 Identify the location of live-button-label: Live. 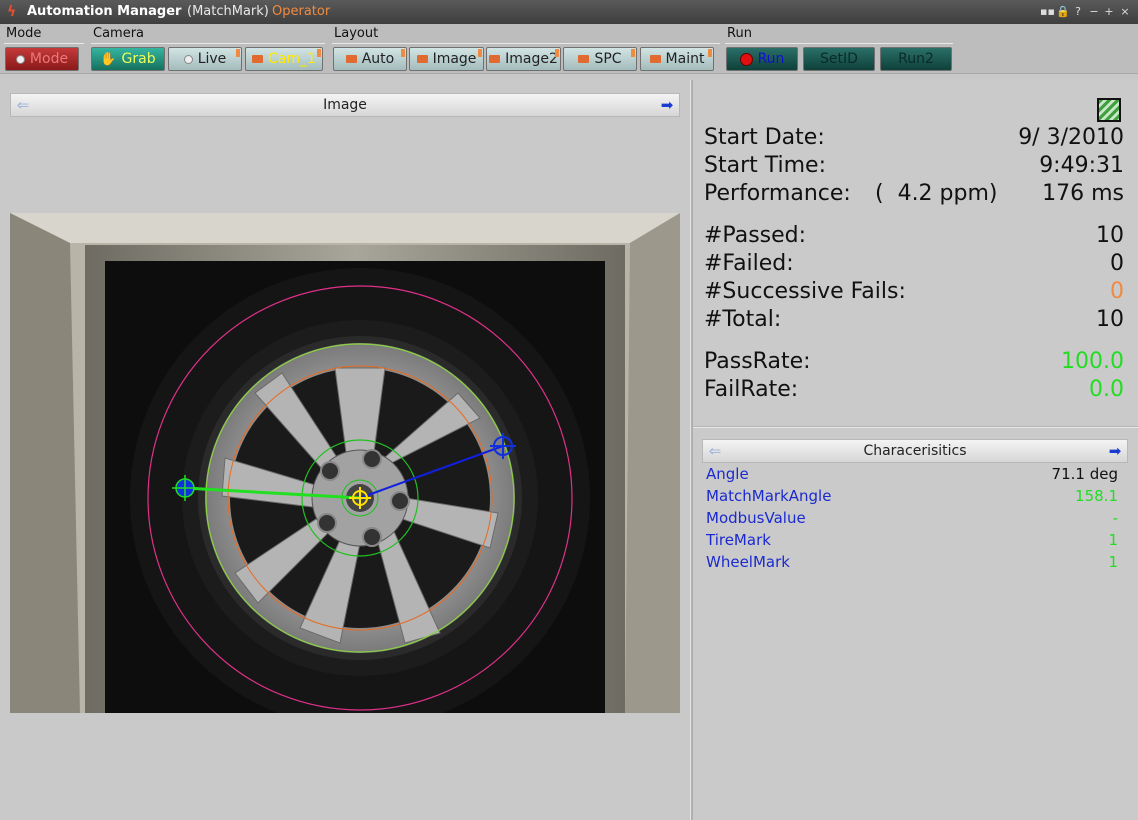
(212, 59).